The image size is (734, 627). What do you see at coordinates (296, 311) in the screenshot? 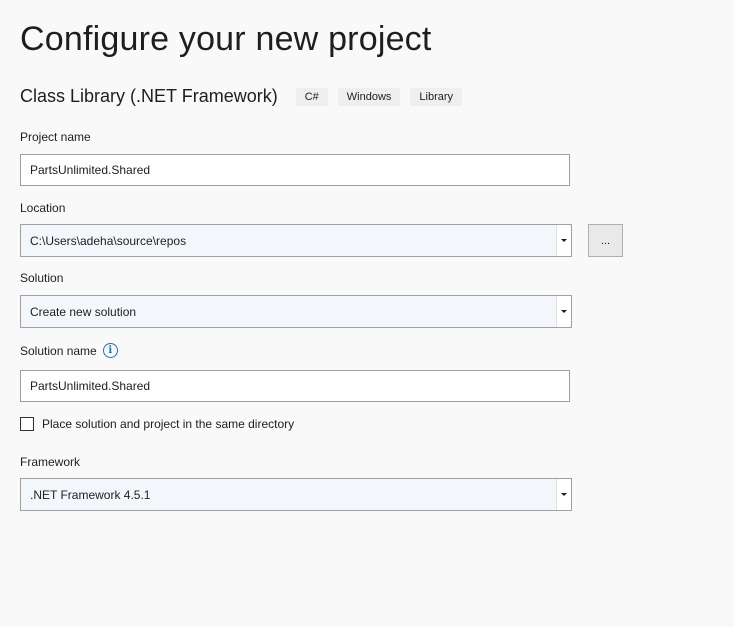
I see `solution-dropdown: Create new solution` at bounding box center [296, 311].